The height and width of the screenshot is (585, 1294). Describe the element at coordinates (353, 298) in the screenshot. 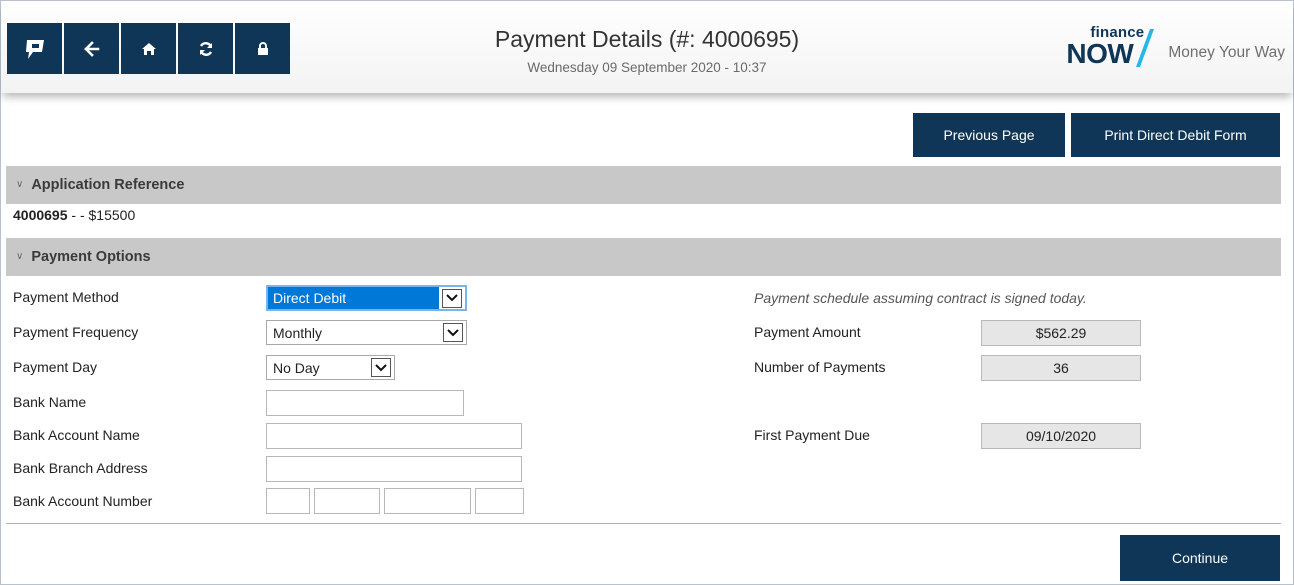

I see `payment-method-value: Direct Debit` at that location.